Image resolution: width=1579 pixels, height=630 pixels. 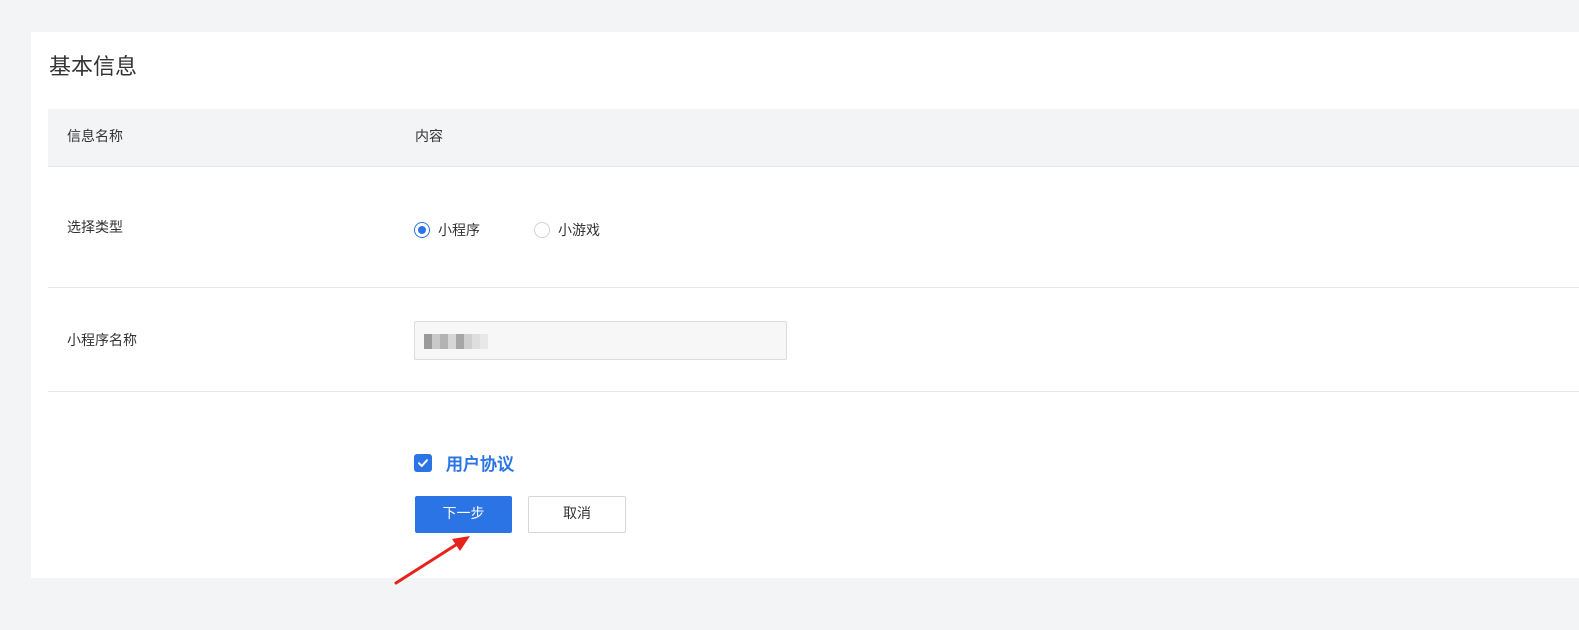 What do you see at coordinates (600, 340) in the screenshot?
I see `miniprogram-name-input` at bounding box center [600, 340].